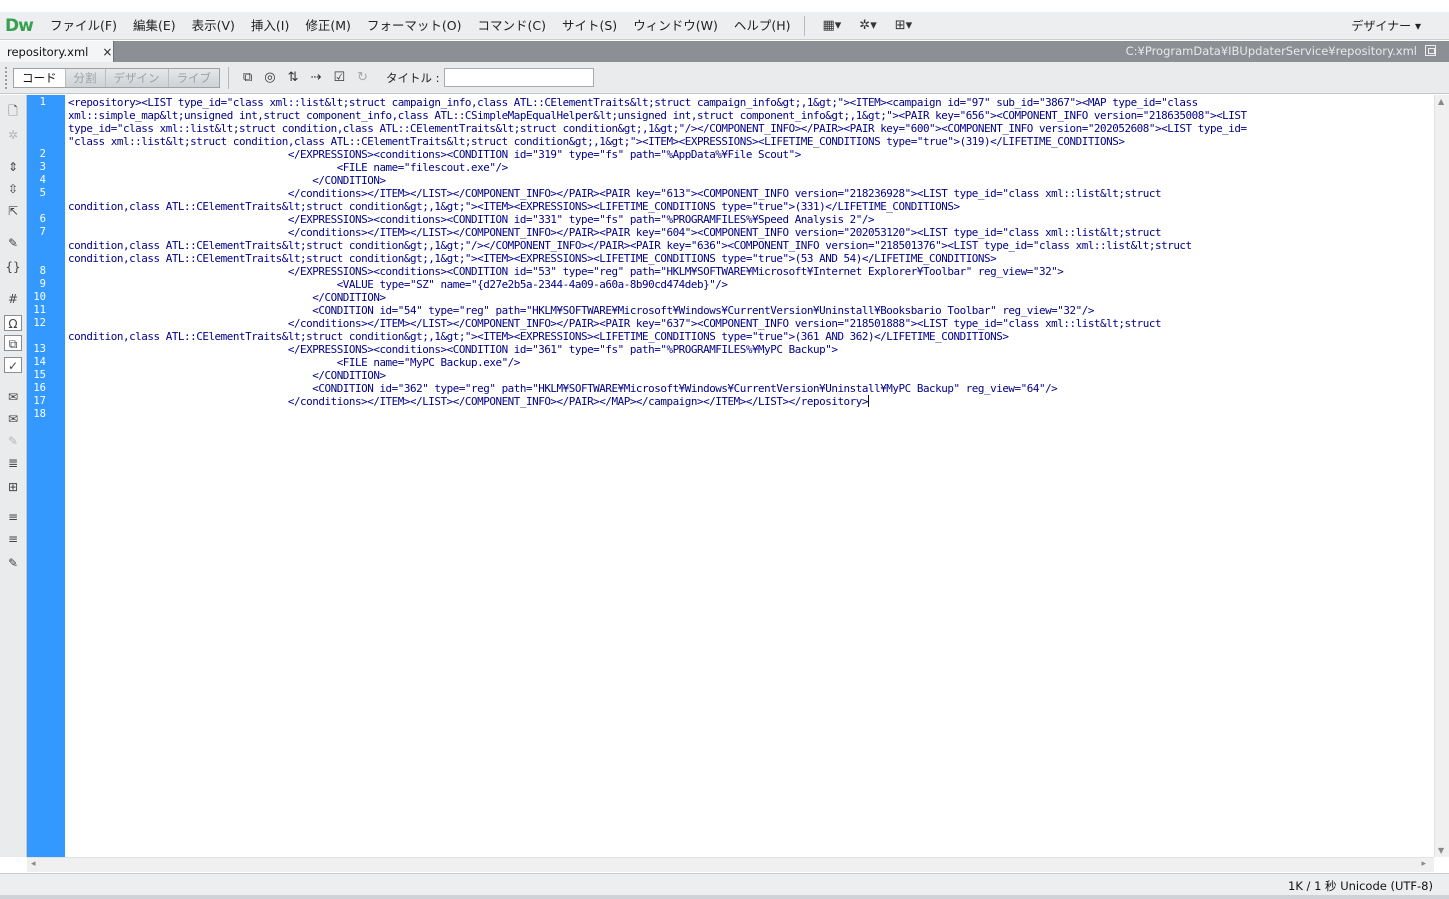  What do you see at coordinates (13, 441) in the screenshot?
I see `wrap-tag-icon: ✎` at bounding box center [13, 441].